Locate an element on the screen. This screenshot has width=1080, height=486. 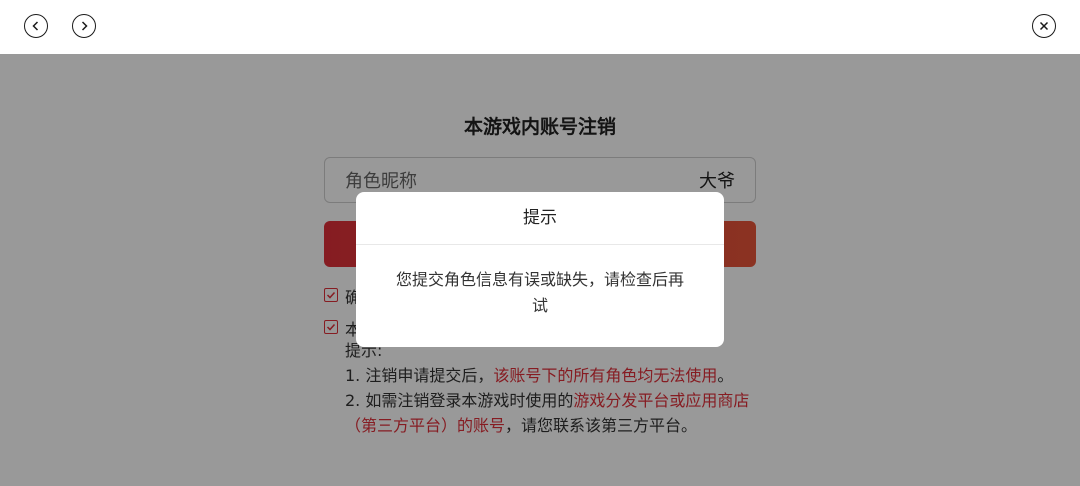
chevron-left-icon is located at coordinates (36, 26).